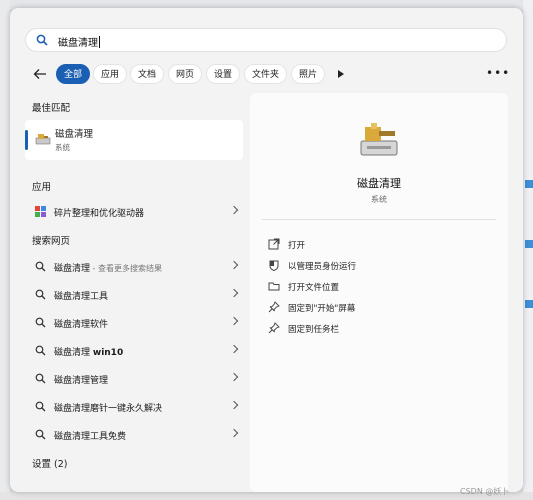 This screenshot has height=500, width=533. Describe the element at coordinates (368, 308) in the screenshot. I see `action-pin-to-start: 固定到"开始"屏幕` at that location.